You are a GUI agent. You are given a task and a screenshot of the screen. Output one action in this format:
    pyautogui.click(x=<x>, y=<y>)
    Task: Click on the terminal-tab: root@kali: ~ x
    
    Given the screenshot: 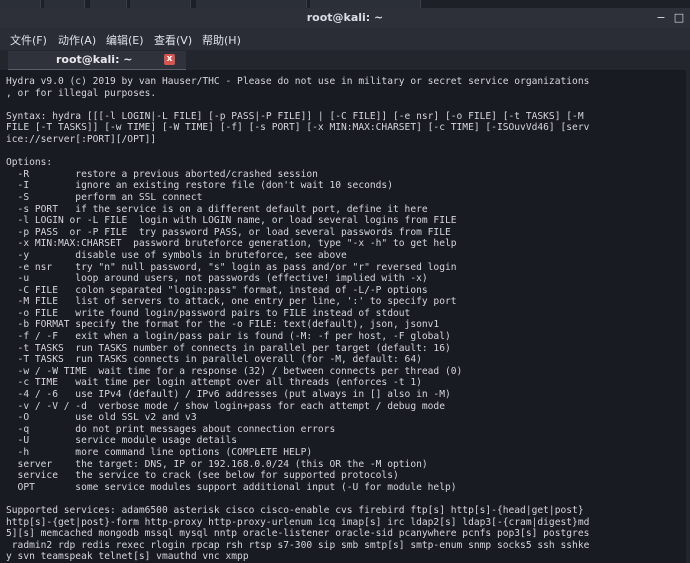 What is the action you would take?
    pyautogui.click(x=97, y=61)
    